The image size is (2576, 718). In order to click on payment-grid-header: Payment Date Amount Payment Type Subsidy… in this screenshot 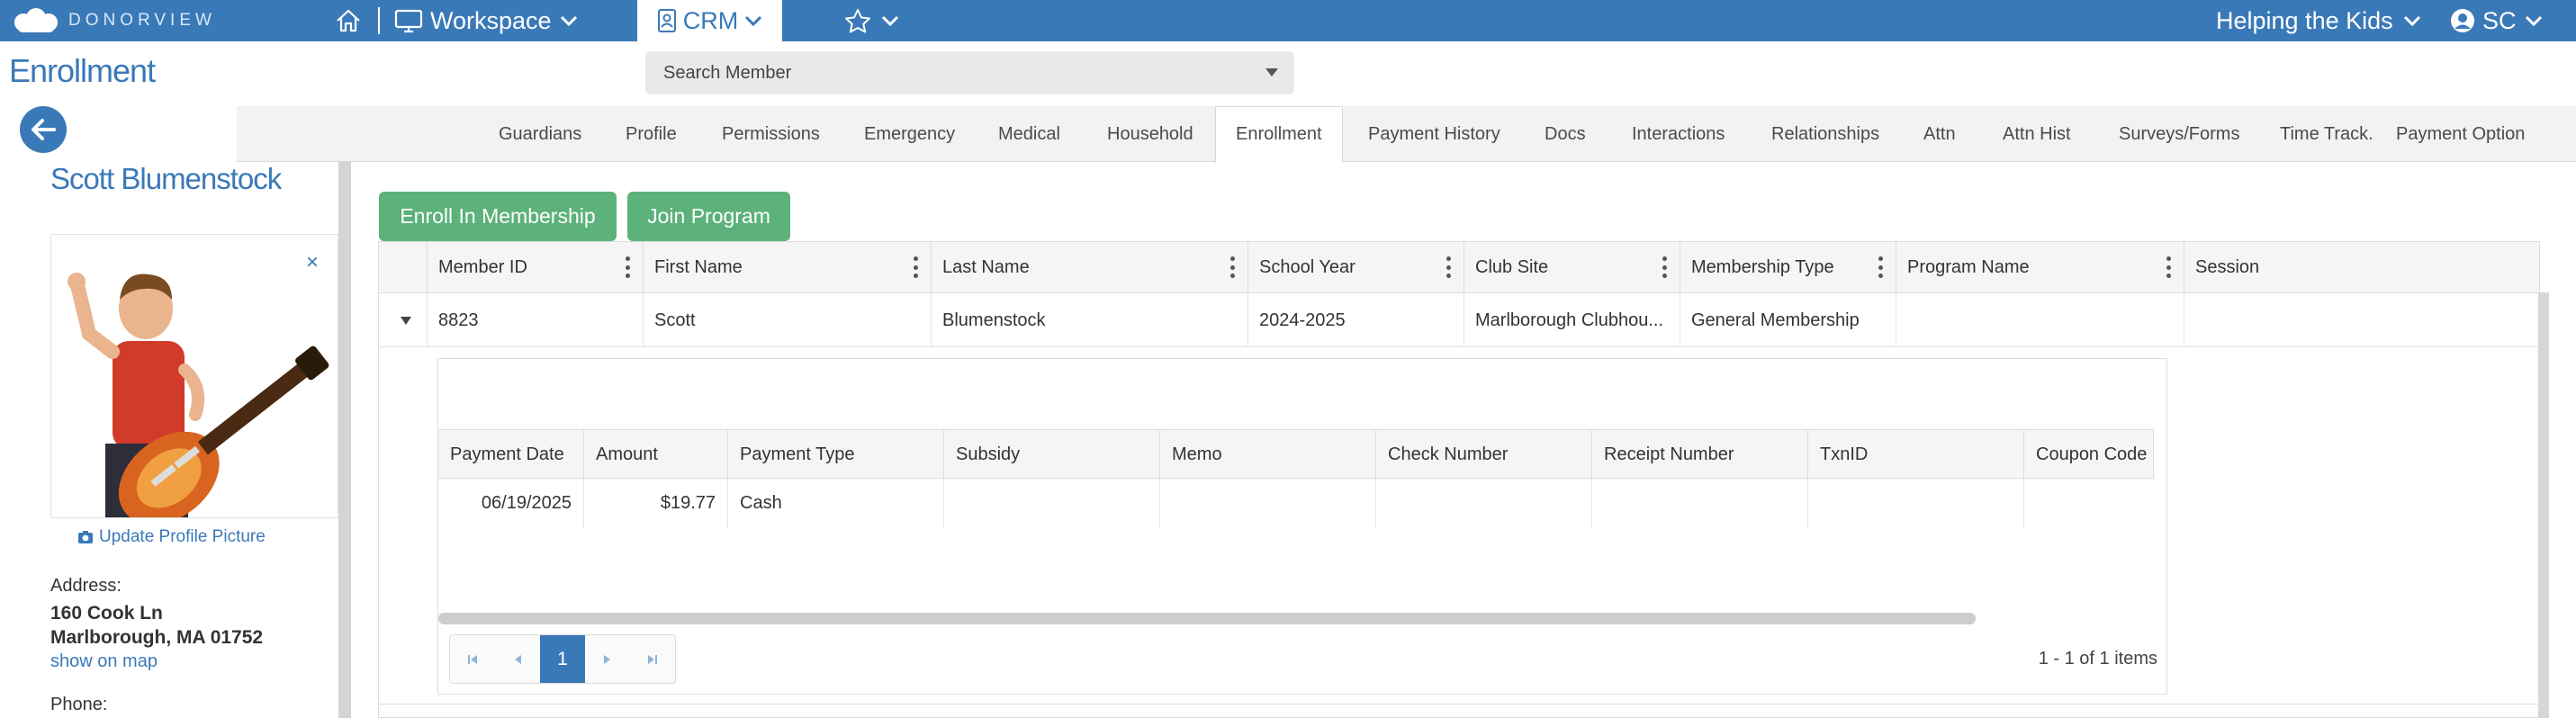, I will do `click(1296, 454)`.